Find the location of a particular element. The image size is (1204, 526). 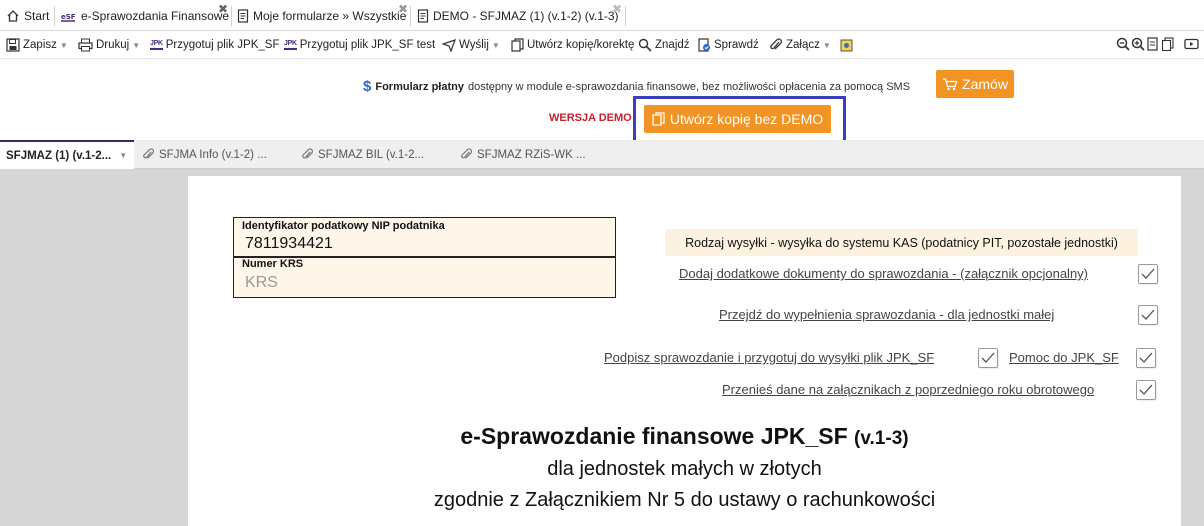

cart-icon is located at coordinates (950, 84).